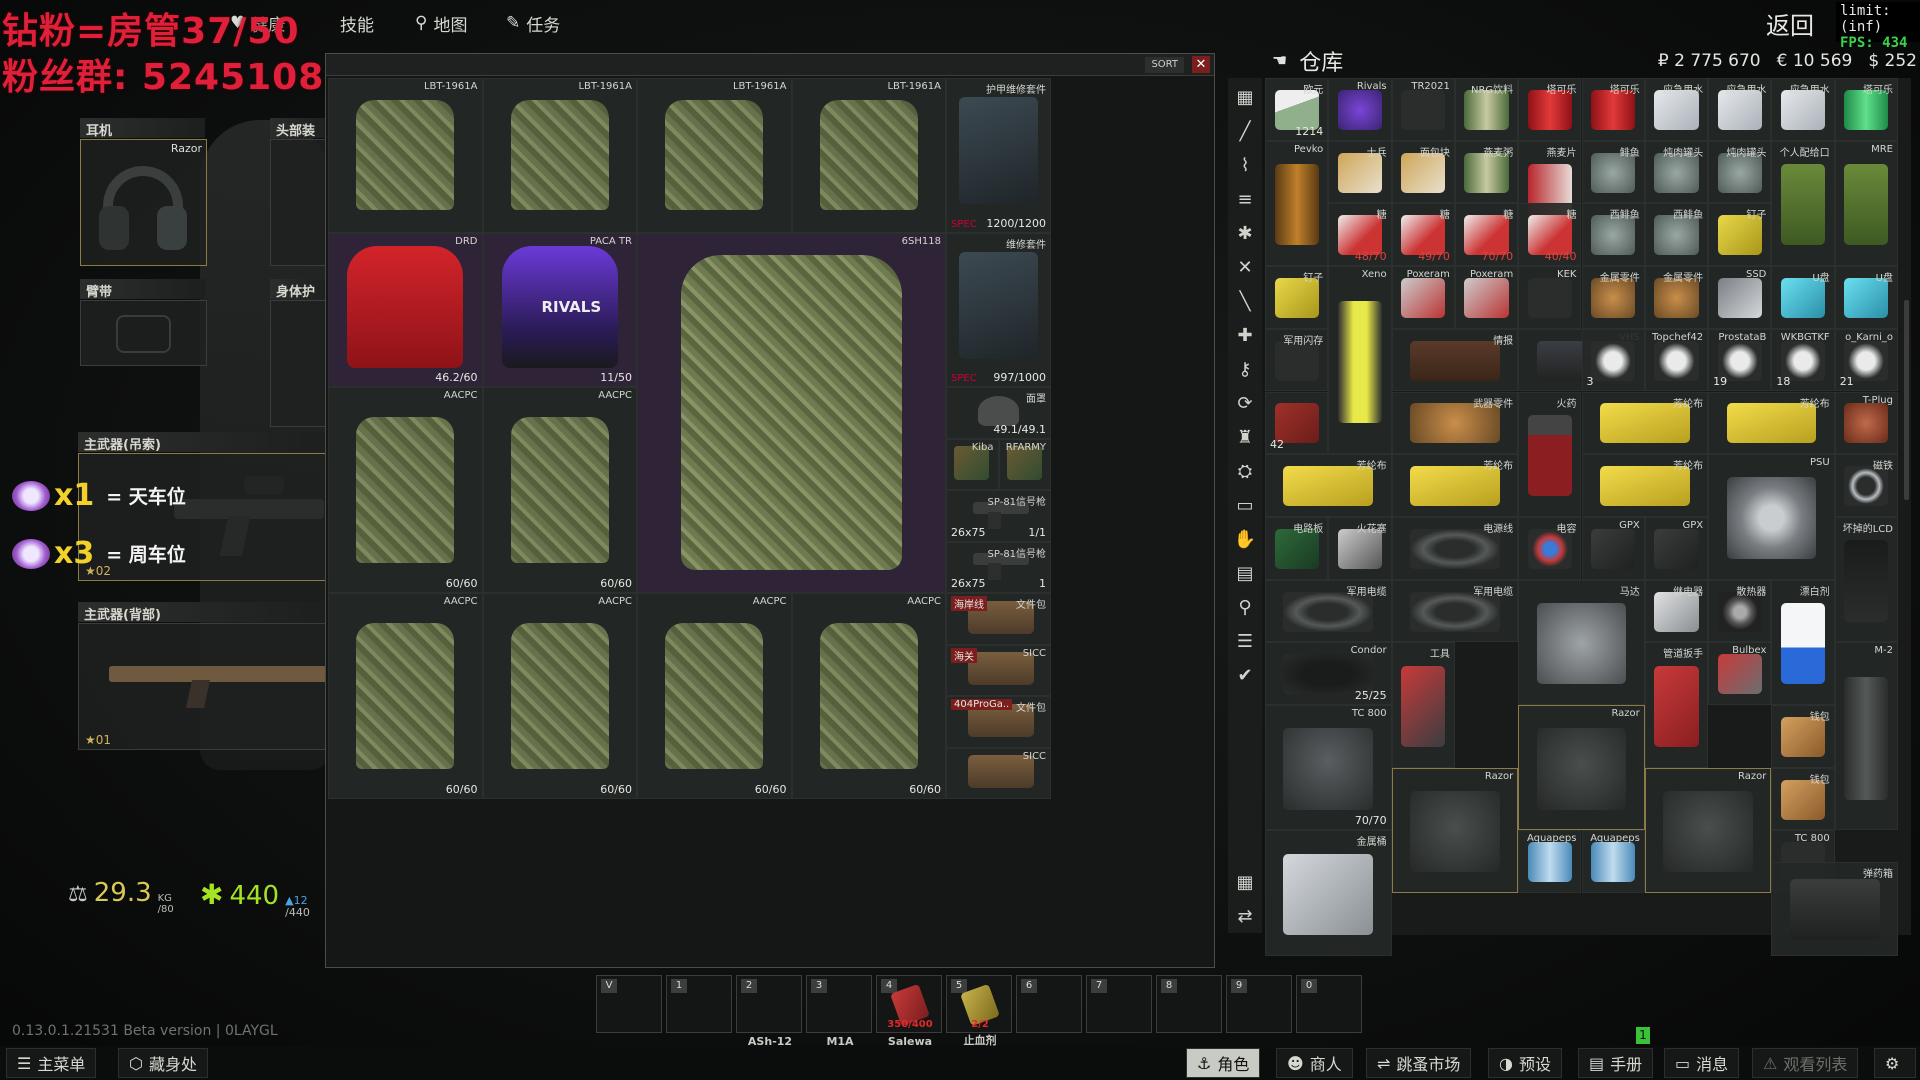  What do you see at coordinates (1740, 611) in the screenshot?
I see `stash-item: 散热器` at bounding box center [1740, 611].